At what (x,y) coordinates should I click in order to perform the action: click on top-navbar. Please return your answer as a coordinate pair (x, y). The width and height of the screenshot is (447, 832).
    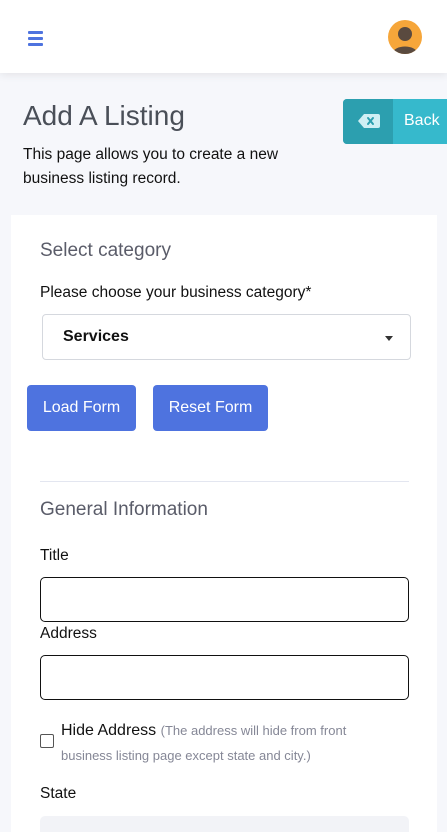
    Looking at the image, I should click on (223, 36).